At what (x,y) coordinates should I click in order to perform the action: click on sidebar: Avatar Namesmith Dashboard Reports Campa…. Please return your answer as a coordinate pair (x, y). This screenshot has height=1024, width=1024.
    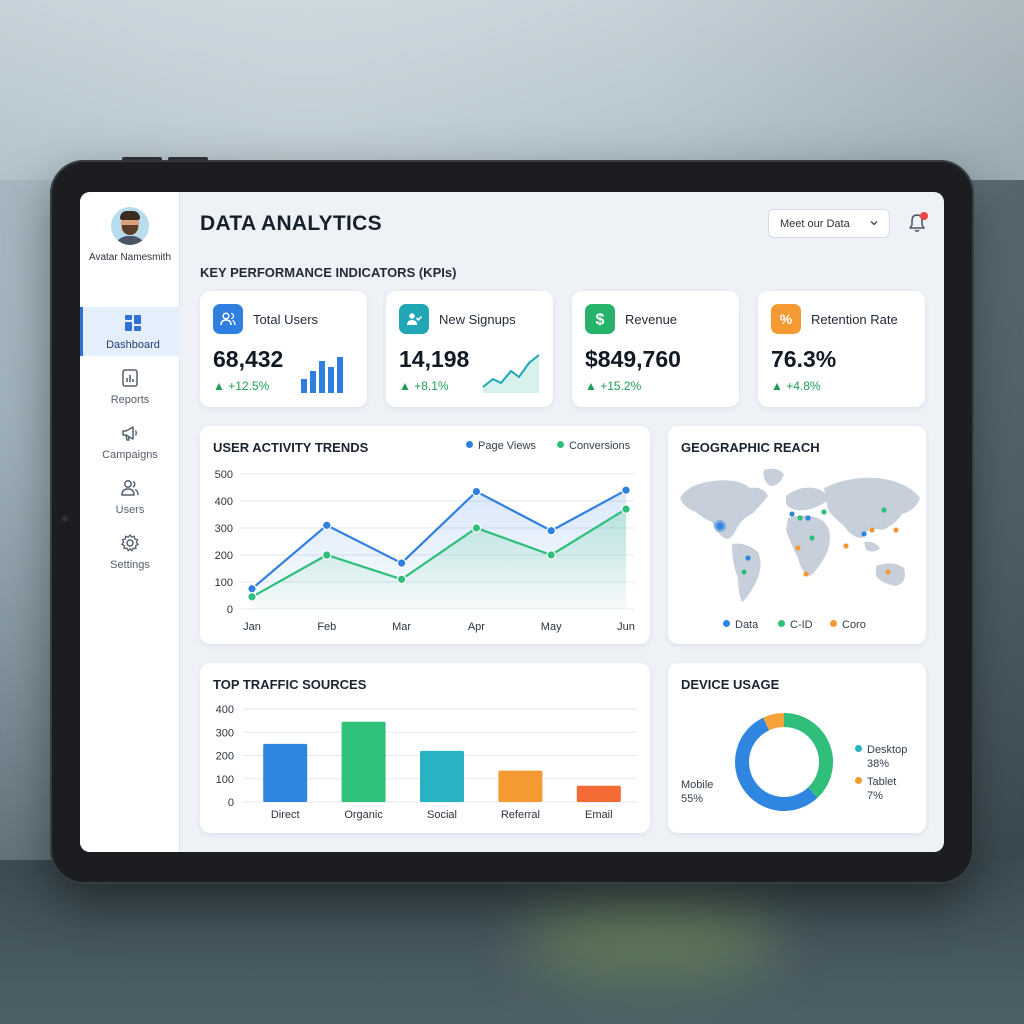
    Looking at the image, I should click on (130, 522).